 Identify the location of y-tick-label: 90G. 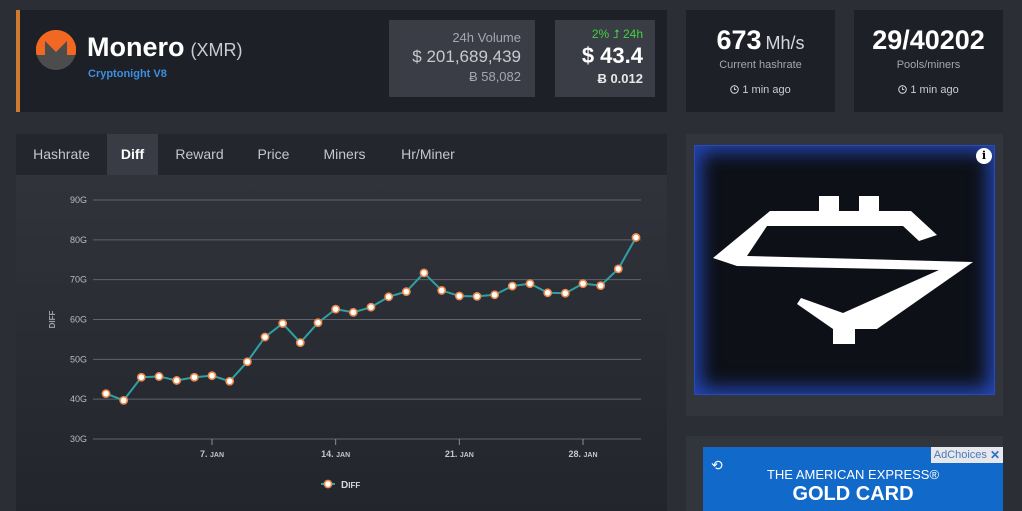
(78, 200).